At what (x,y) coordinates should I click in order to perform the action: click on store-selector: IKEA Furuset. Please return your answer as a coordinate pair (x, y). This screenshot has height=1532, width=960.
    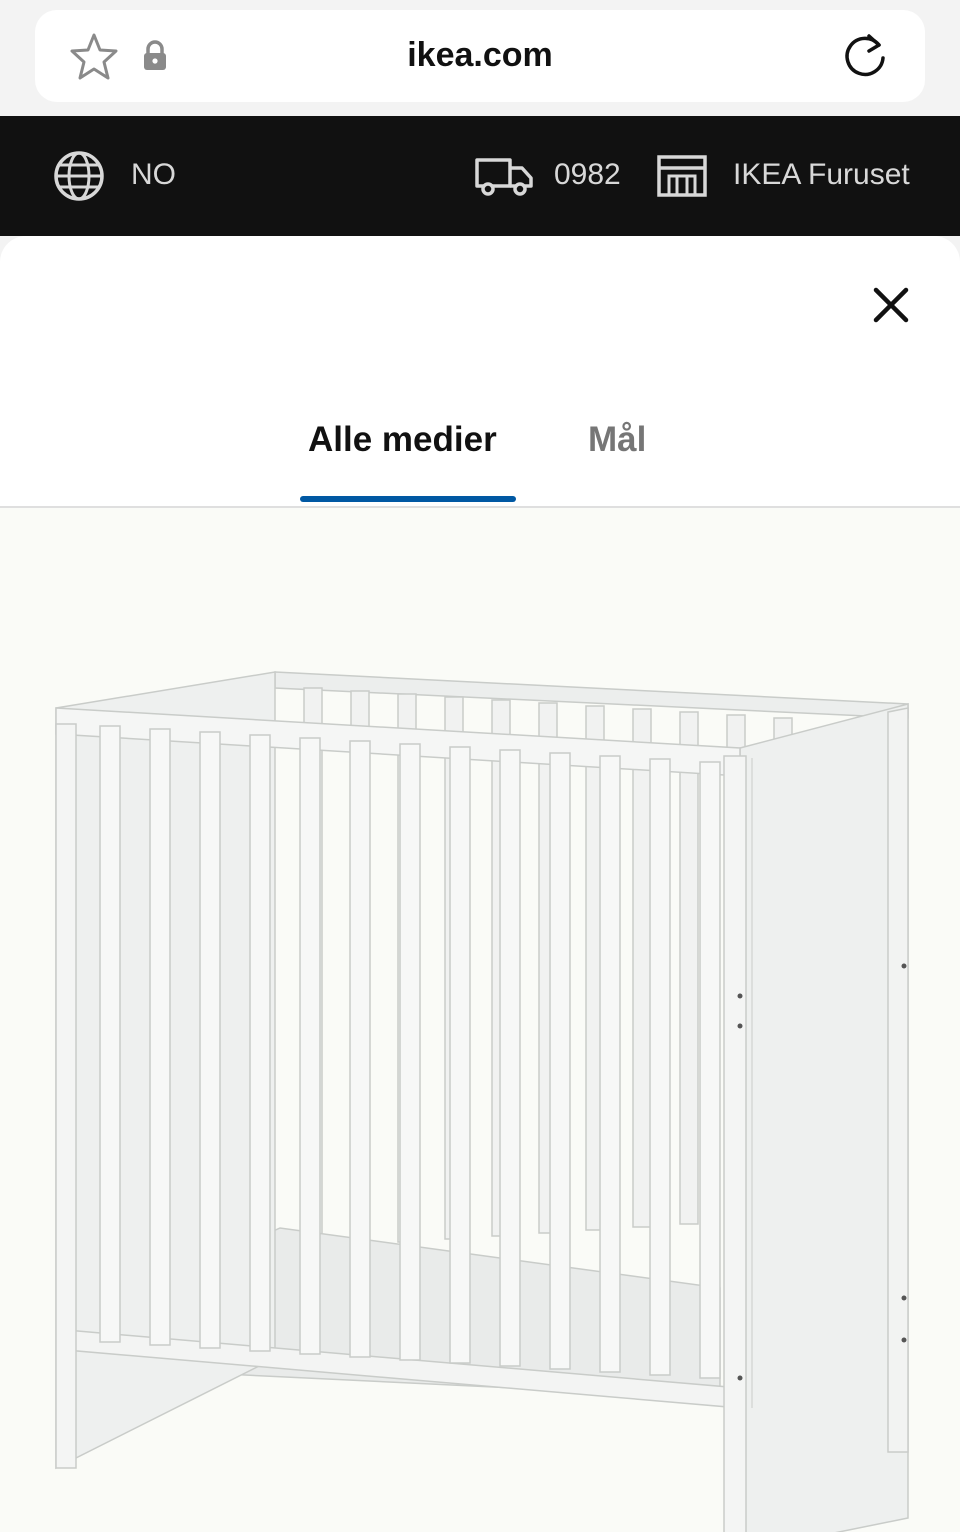
    Looking at the image, I should click on (821, 175).